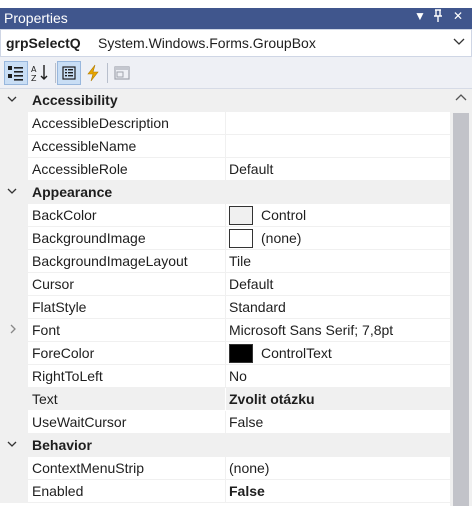  What do you see at coordinates (272, 399) in the screenshot?
I see `property-value: Zvolit otázku` at bounding box center [272, 399].